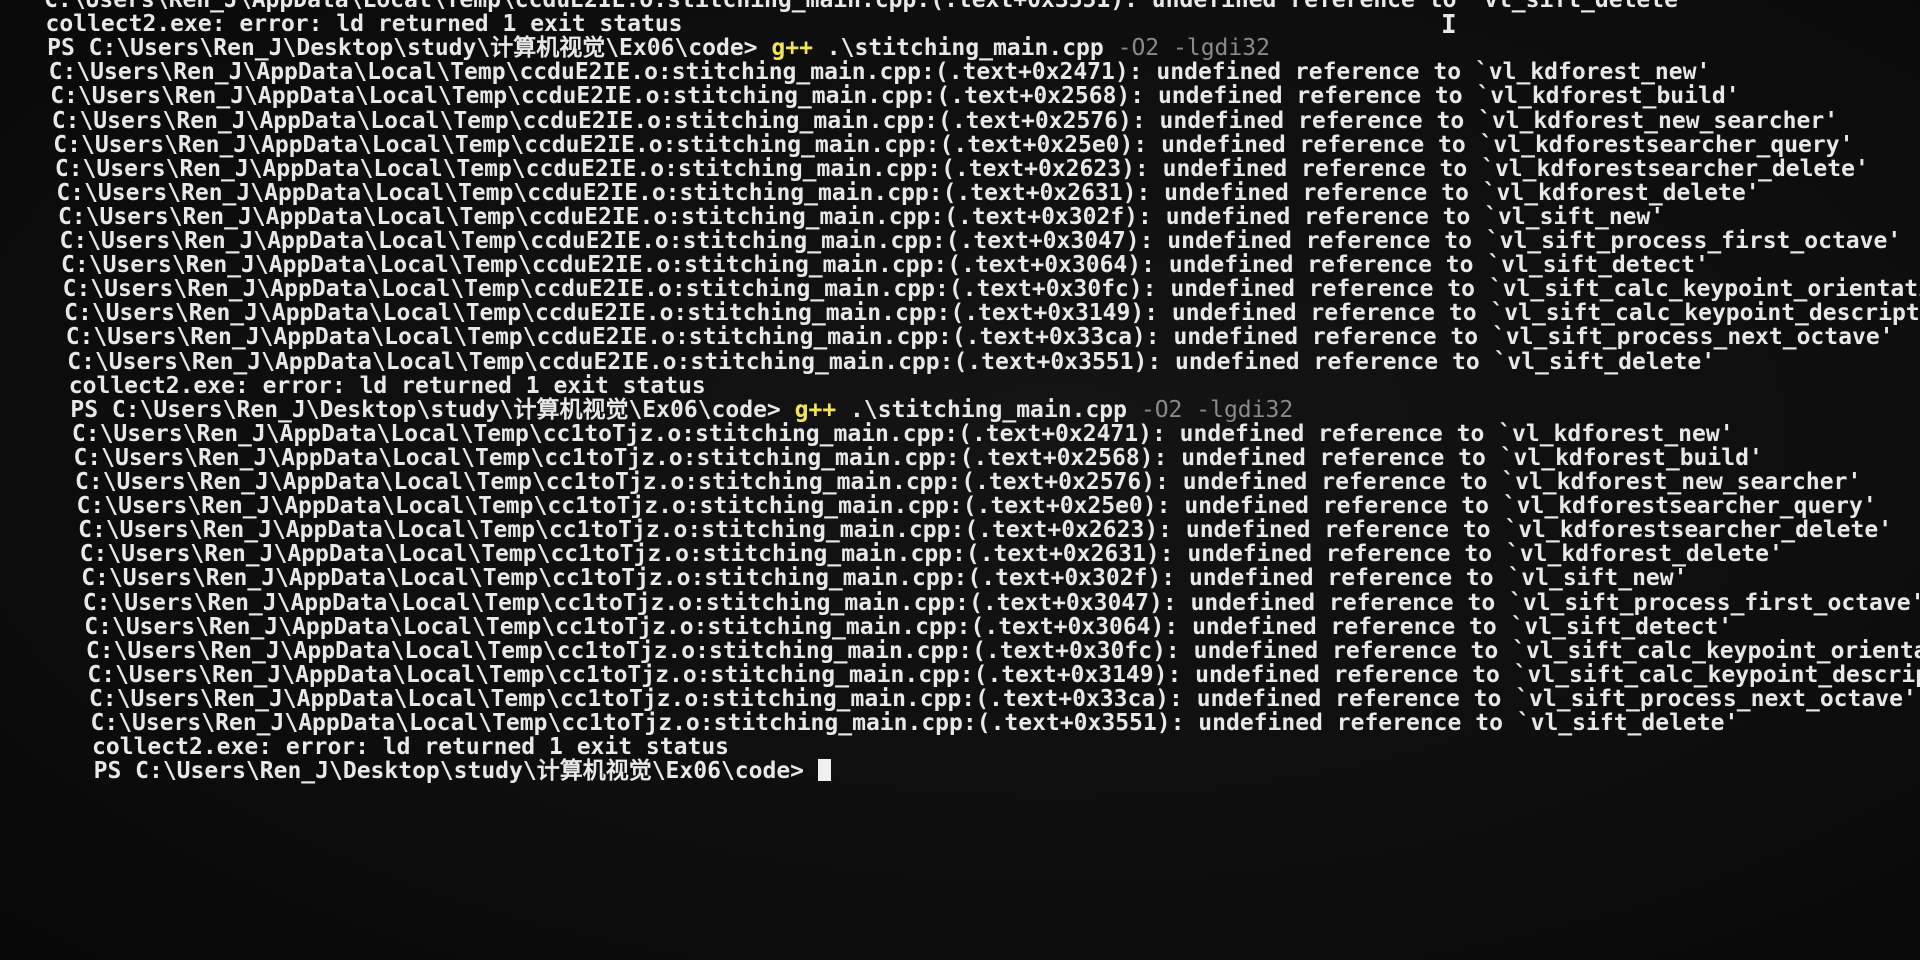  Describe the element at coordinates (824, 770) in the screenshot. I see `text-cursor-block` at that location.